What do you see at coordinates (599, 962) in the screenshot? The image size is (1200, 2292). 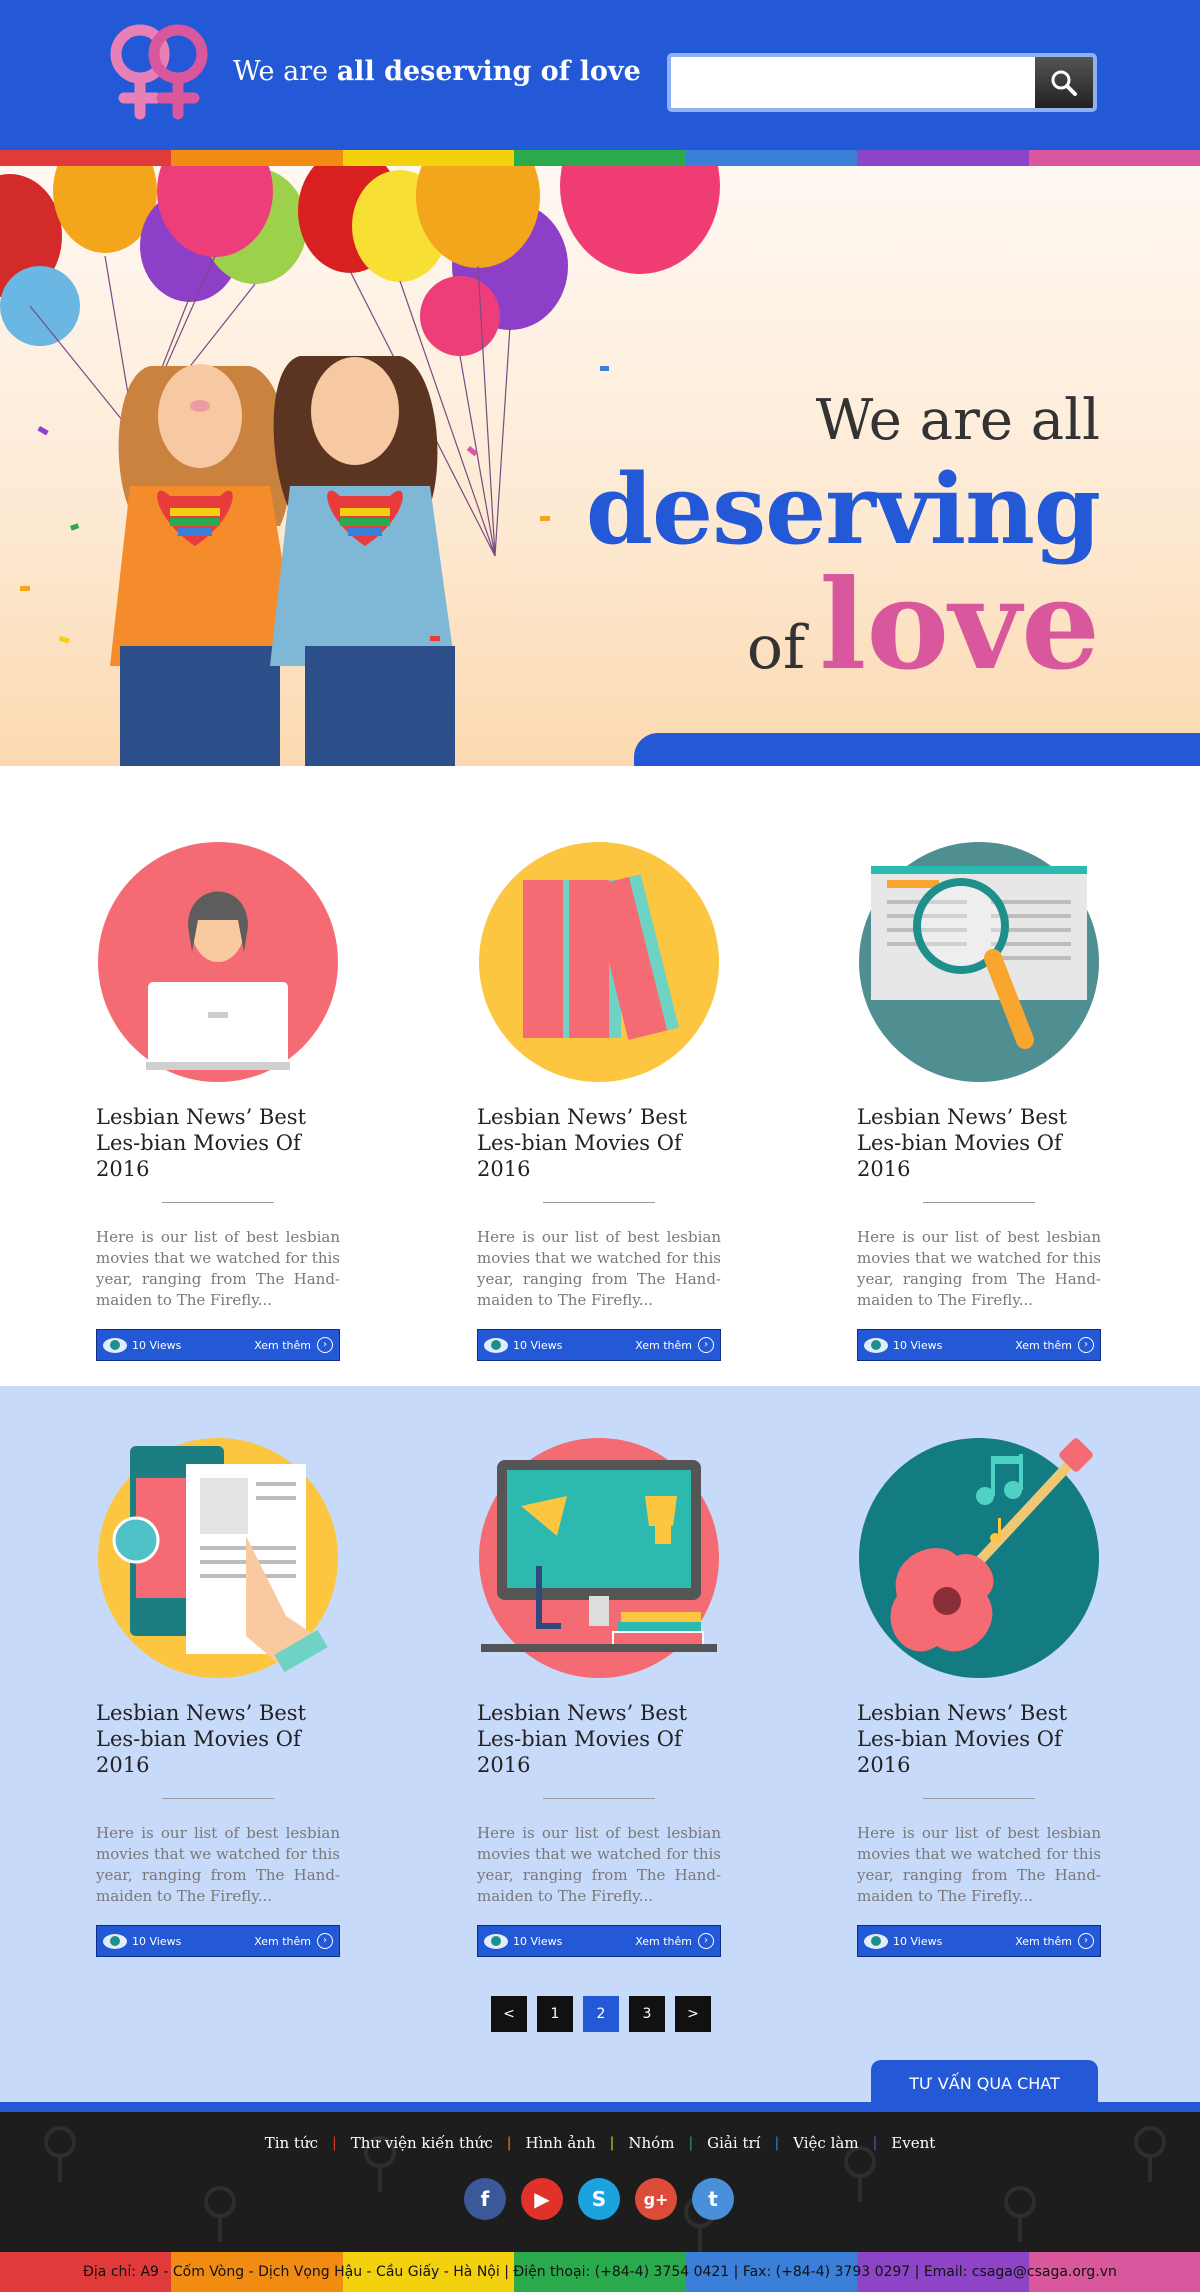 I see `books-icon` at bounding box center [599, 962].